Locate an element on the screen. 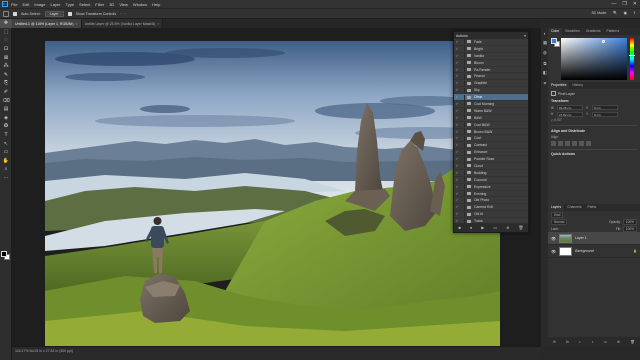  blur-tool-icon: ◈ is located at coordinates (6, 118).